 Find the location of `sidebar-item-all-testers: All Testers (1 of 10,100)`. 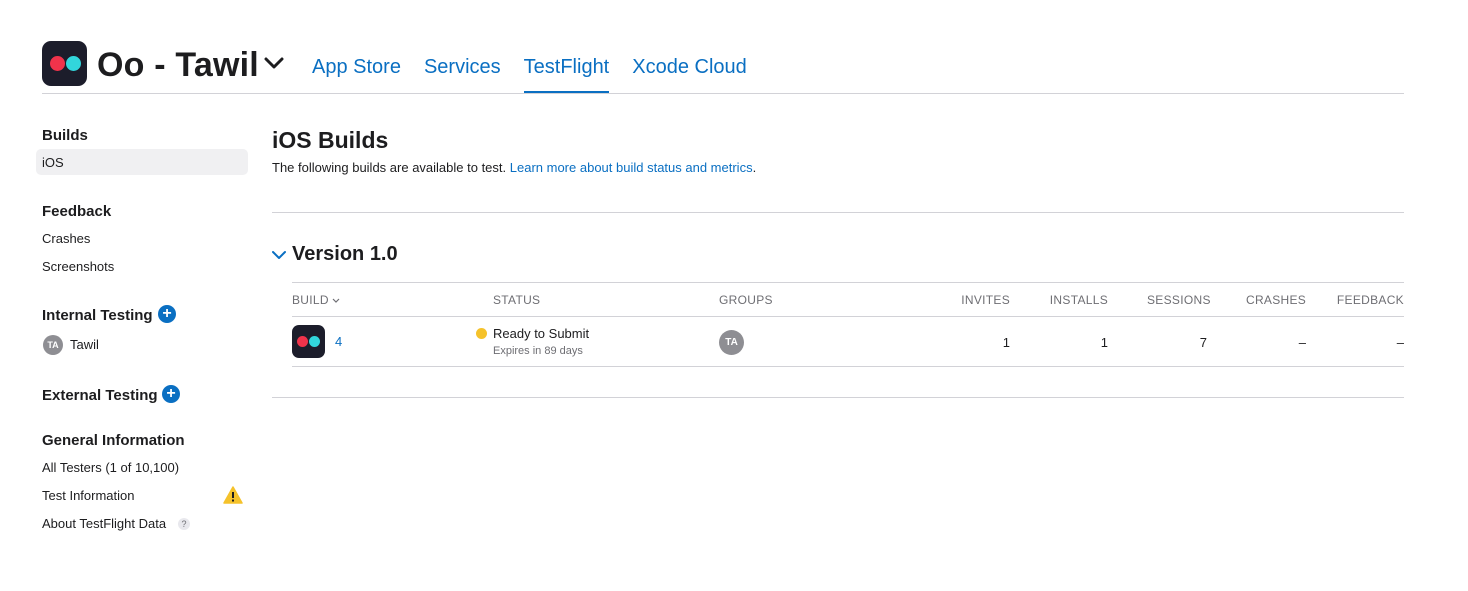

sidebar-item-all-testers: All Testers (1 of 10,100) is located at coordinates (110, 467).